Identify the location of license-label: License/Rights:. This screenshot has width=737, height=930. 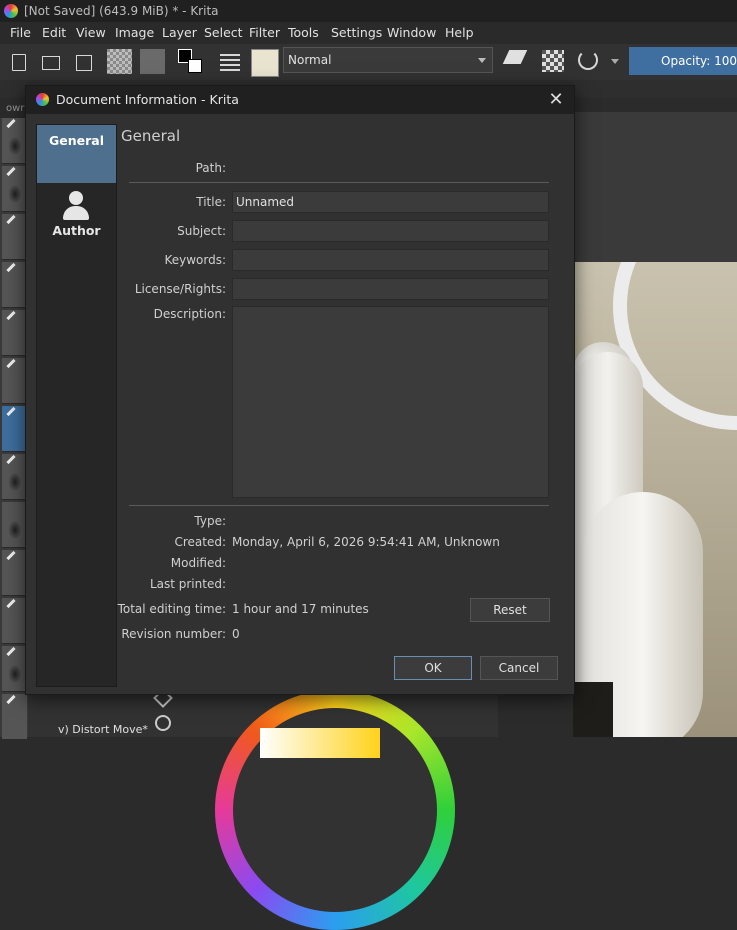
(180, 289).